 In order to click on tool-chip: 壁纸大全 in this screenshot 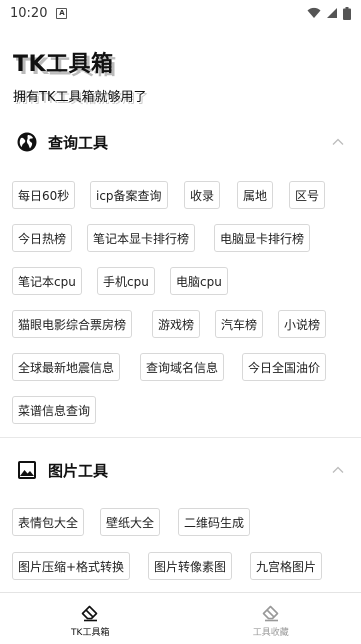, I will do `click(130, 522)`.